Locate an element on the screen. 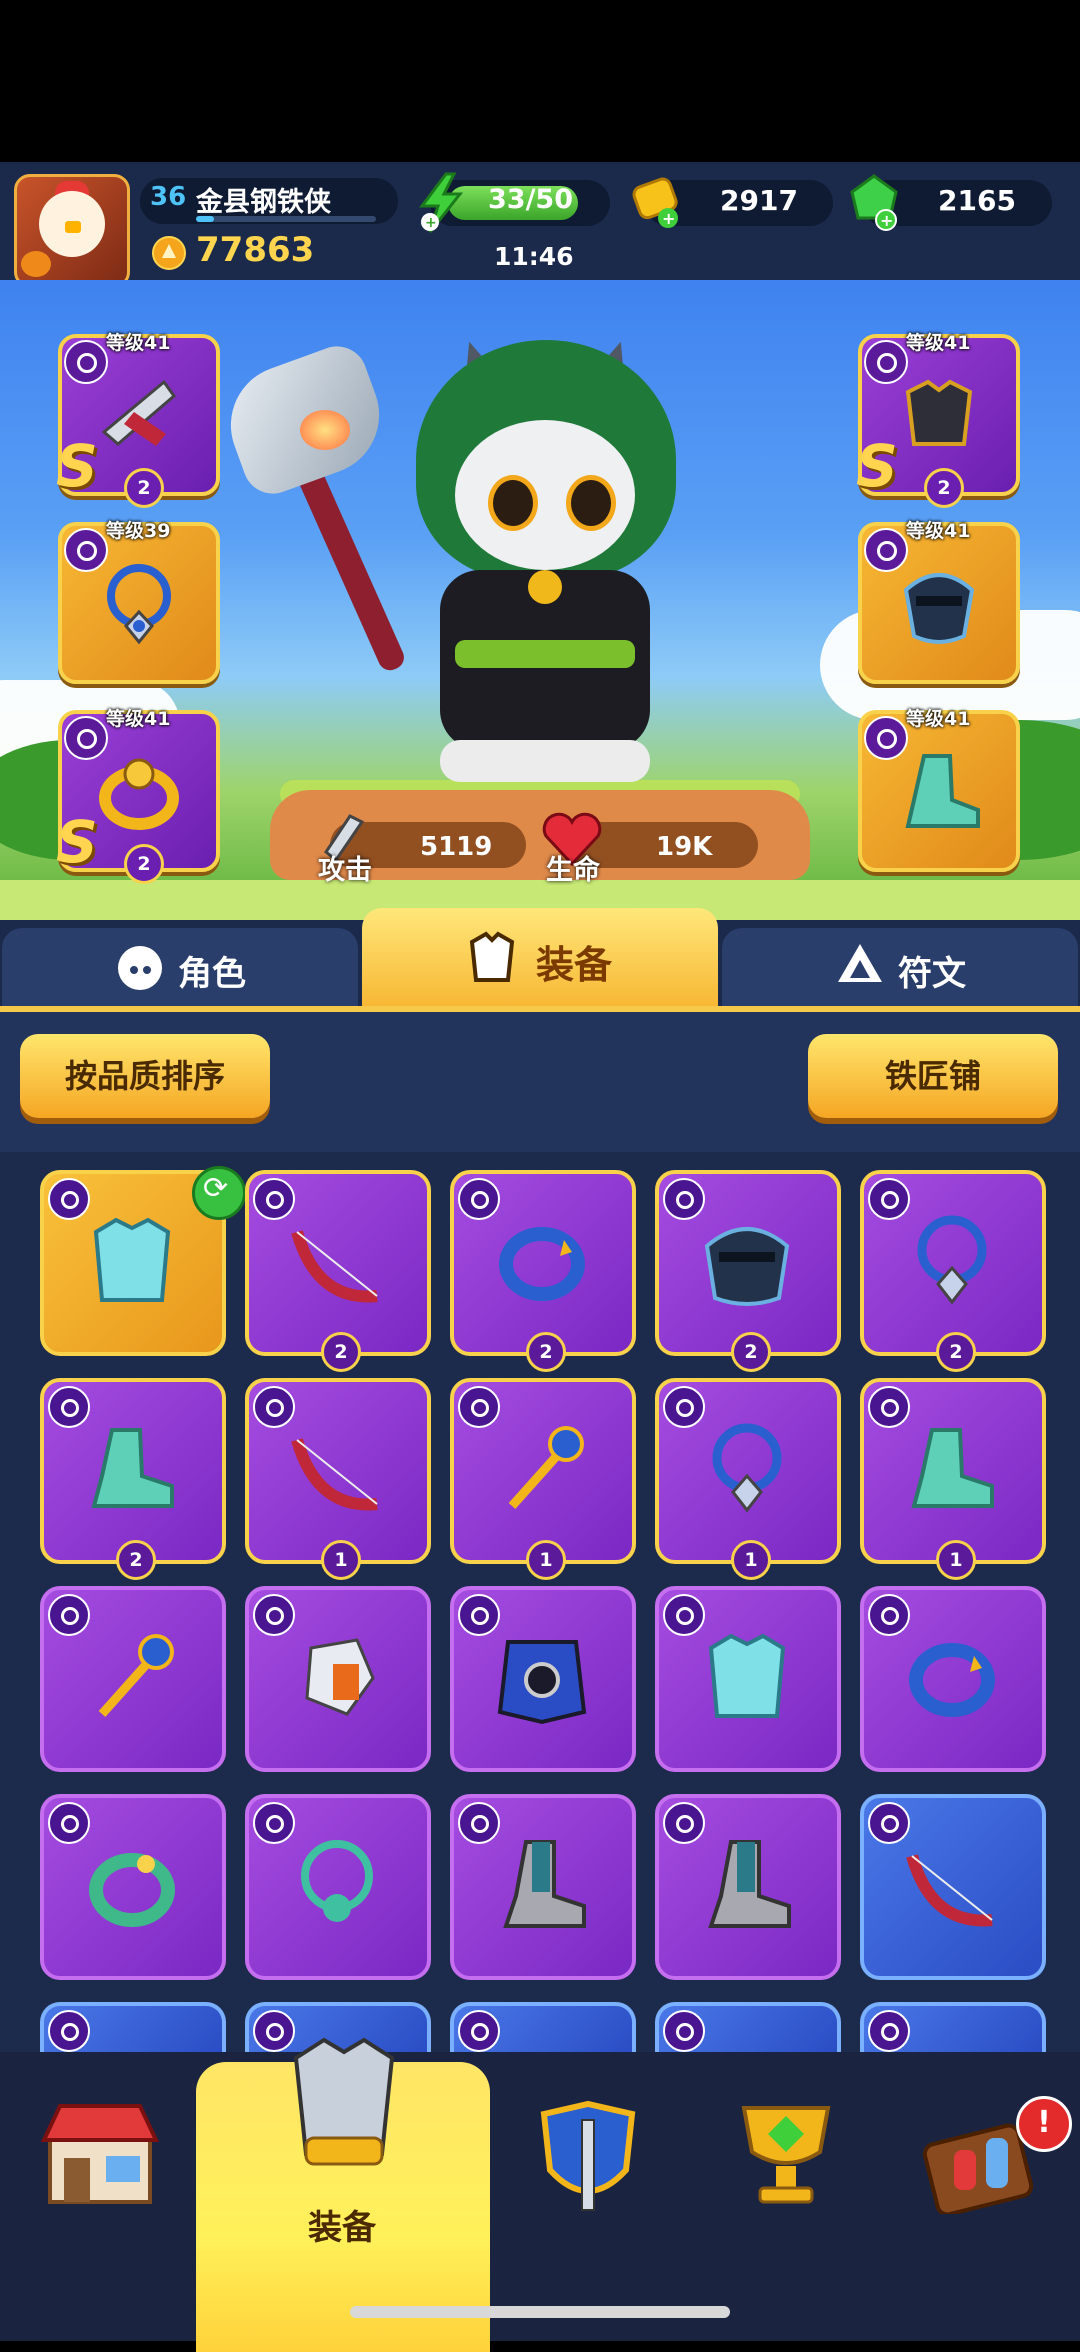  hp-value: 19K is located at coordinates (684, 847).